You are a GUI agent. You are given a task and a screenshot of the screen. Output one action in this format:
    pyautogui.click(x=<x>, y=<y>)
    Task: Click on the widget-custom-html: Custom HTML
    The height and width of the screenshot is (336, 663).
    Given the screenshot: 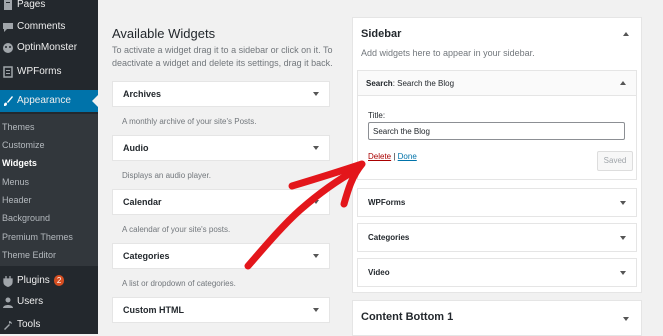 What is the action you would take?
    pyautogui.click(x=221, y=310)
    